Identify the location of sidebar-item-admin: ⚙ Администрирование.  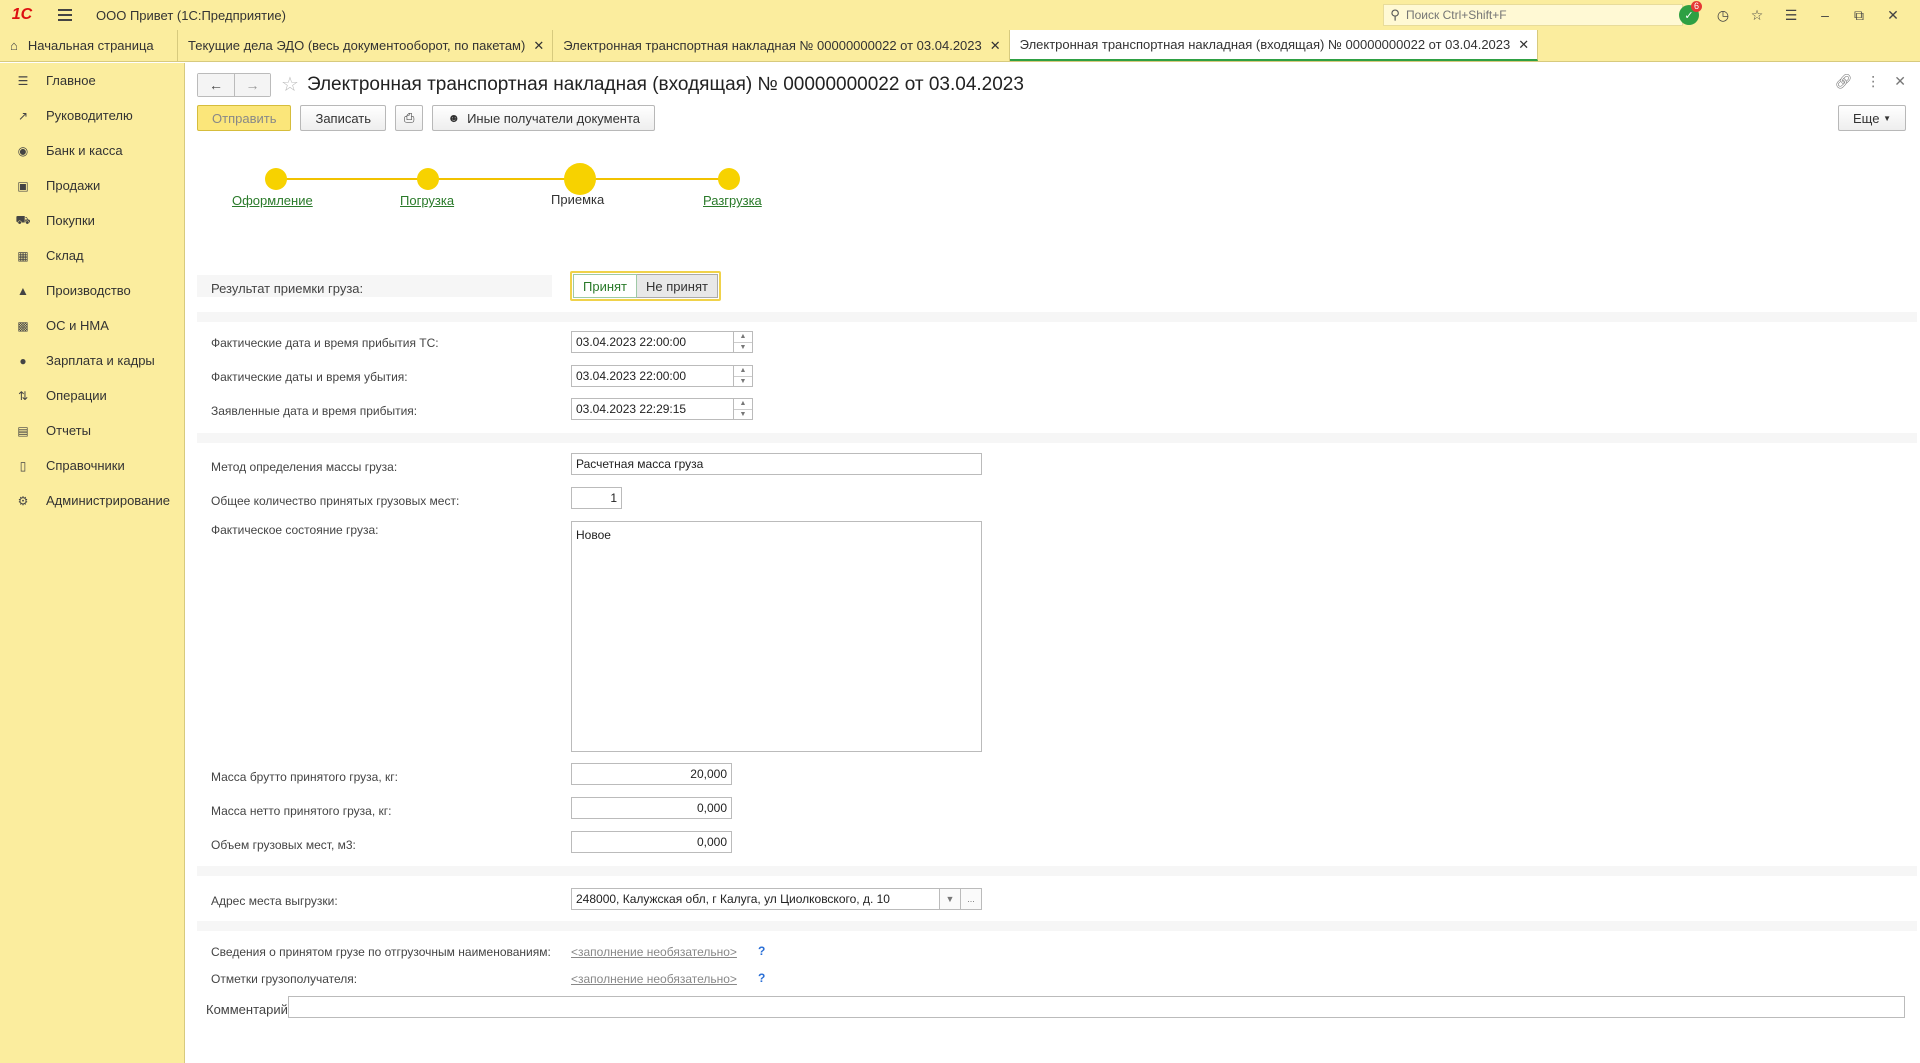
(92, 500).